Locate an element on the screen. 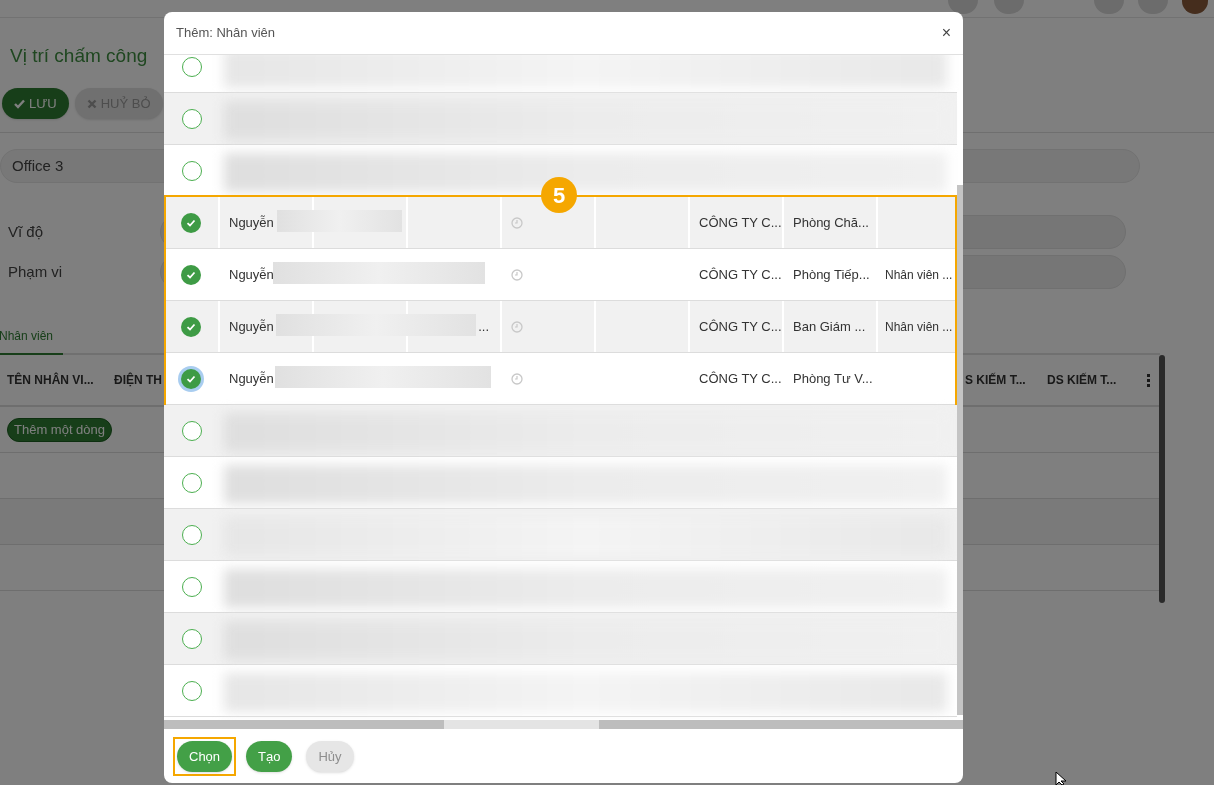 This screenshot has width=1214, height=785. avatar-icon is located at coordinates (1195, 7).